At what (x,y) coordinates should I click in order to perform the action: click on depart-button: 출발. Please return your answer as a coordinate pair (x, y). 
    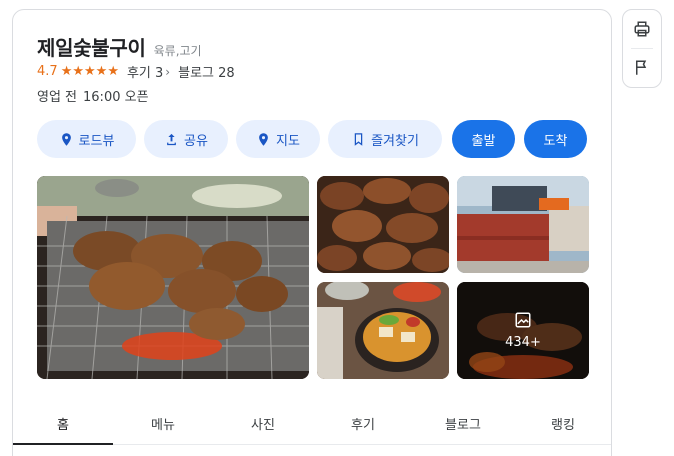
    Looking at the image, I should click on (483, 139).